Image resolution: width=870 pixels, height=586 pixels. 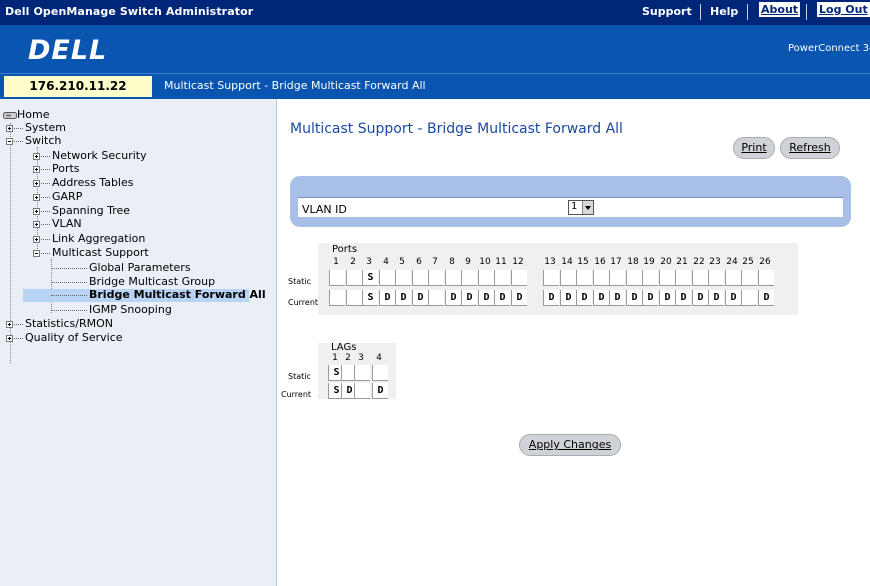 What do you see at coordinates (724, 11) in the screenshot?
I see `help-link: Help` at bounding box center [724, 11].